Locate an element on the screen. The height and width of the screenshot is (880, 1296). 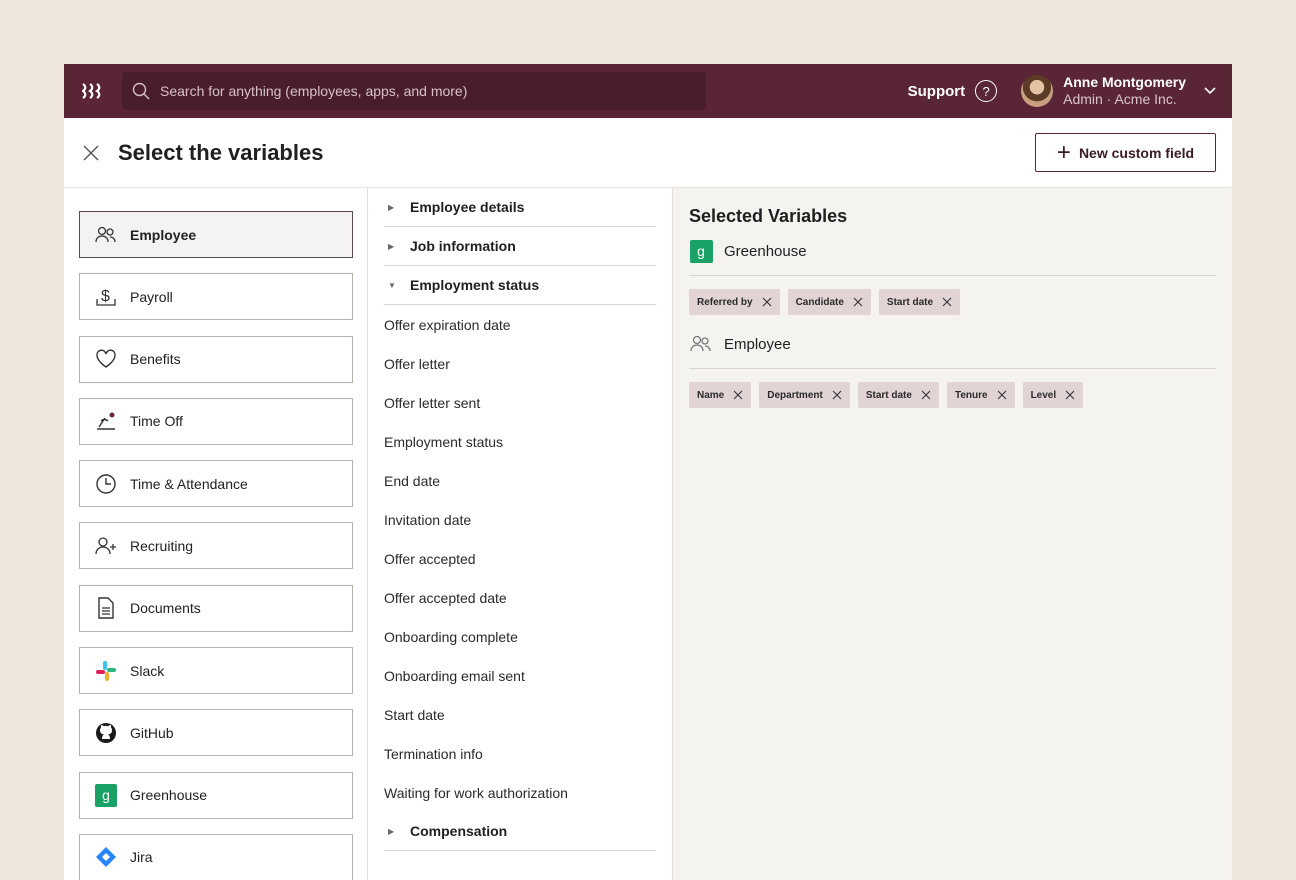
chip-list-employee: Name Department Start date Tenure Level is located at coordinates (952, 397).